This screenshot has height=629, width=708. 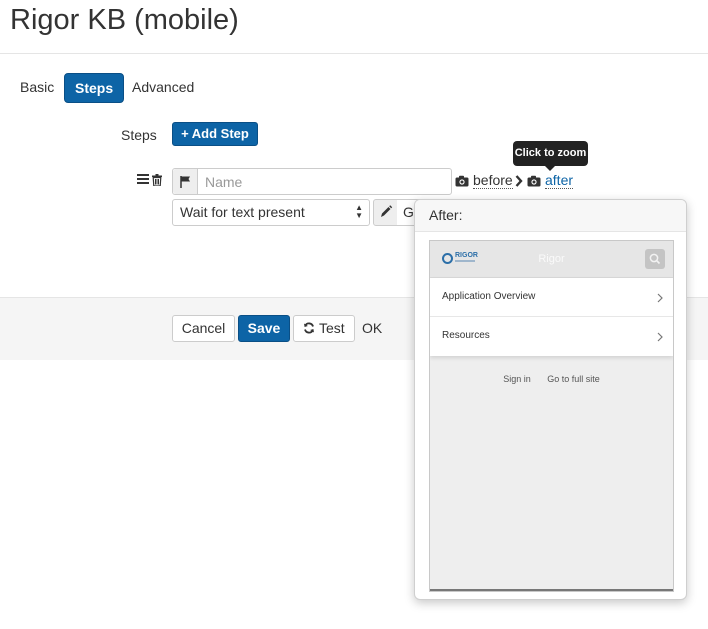 I want to click on preview-footer-links: Sign in Go to full site, so click(x=551, y=379).